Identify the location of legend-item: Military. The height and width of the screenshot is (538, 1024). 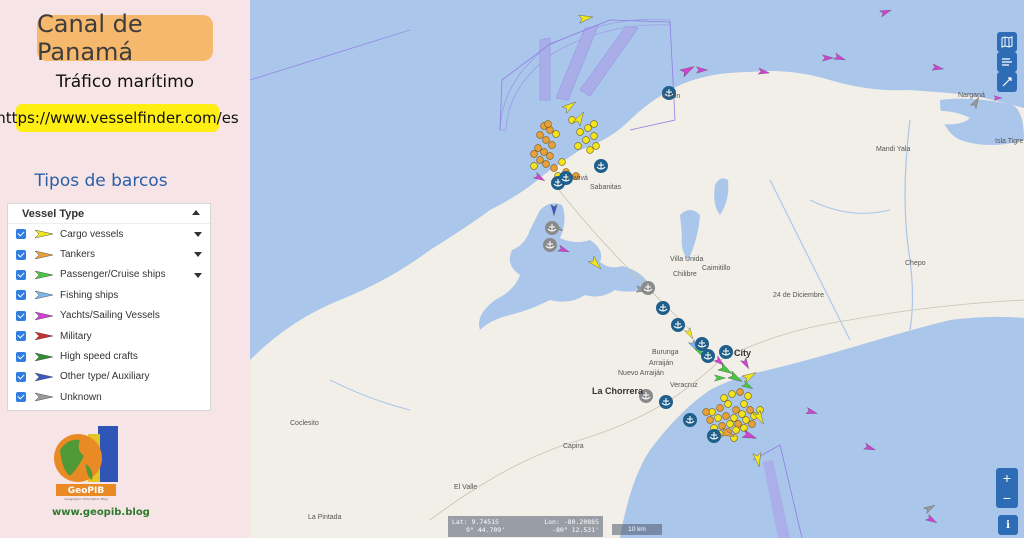
(109, 336).